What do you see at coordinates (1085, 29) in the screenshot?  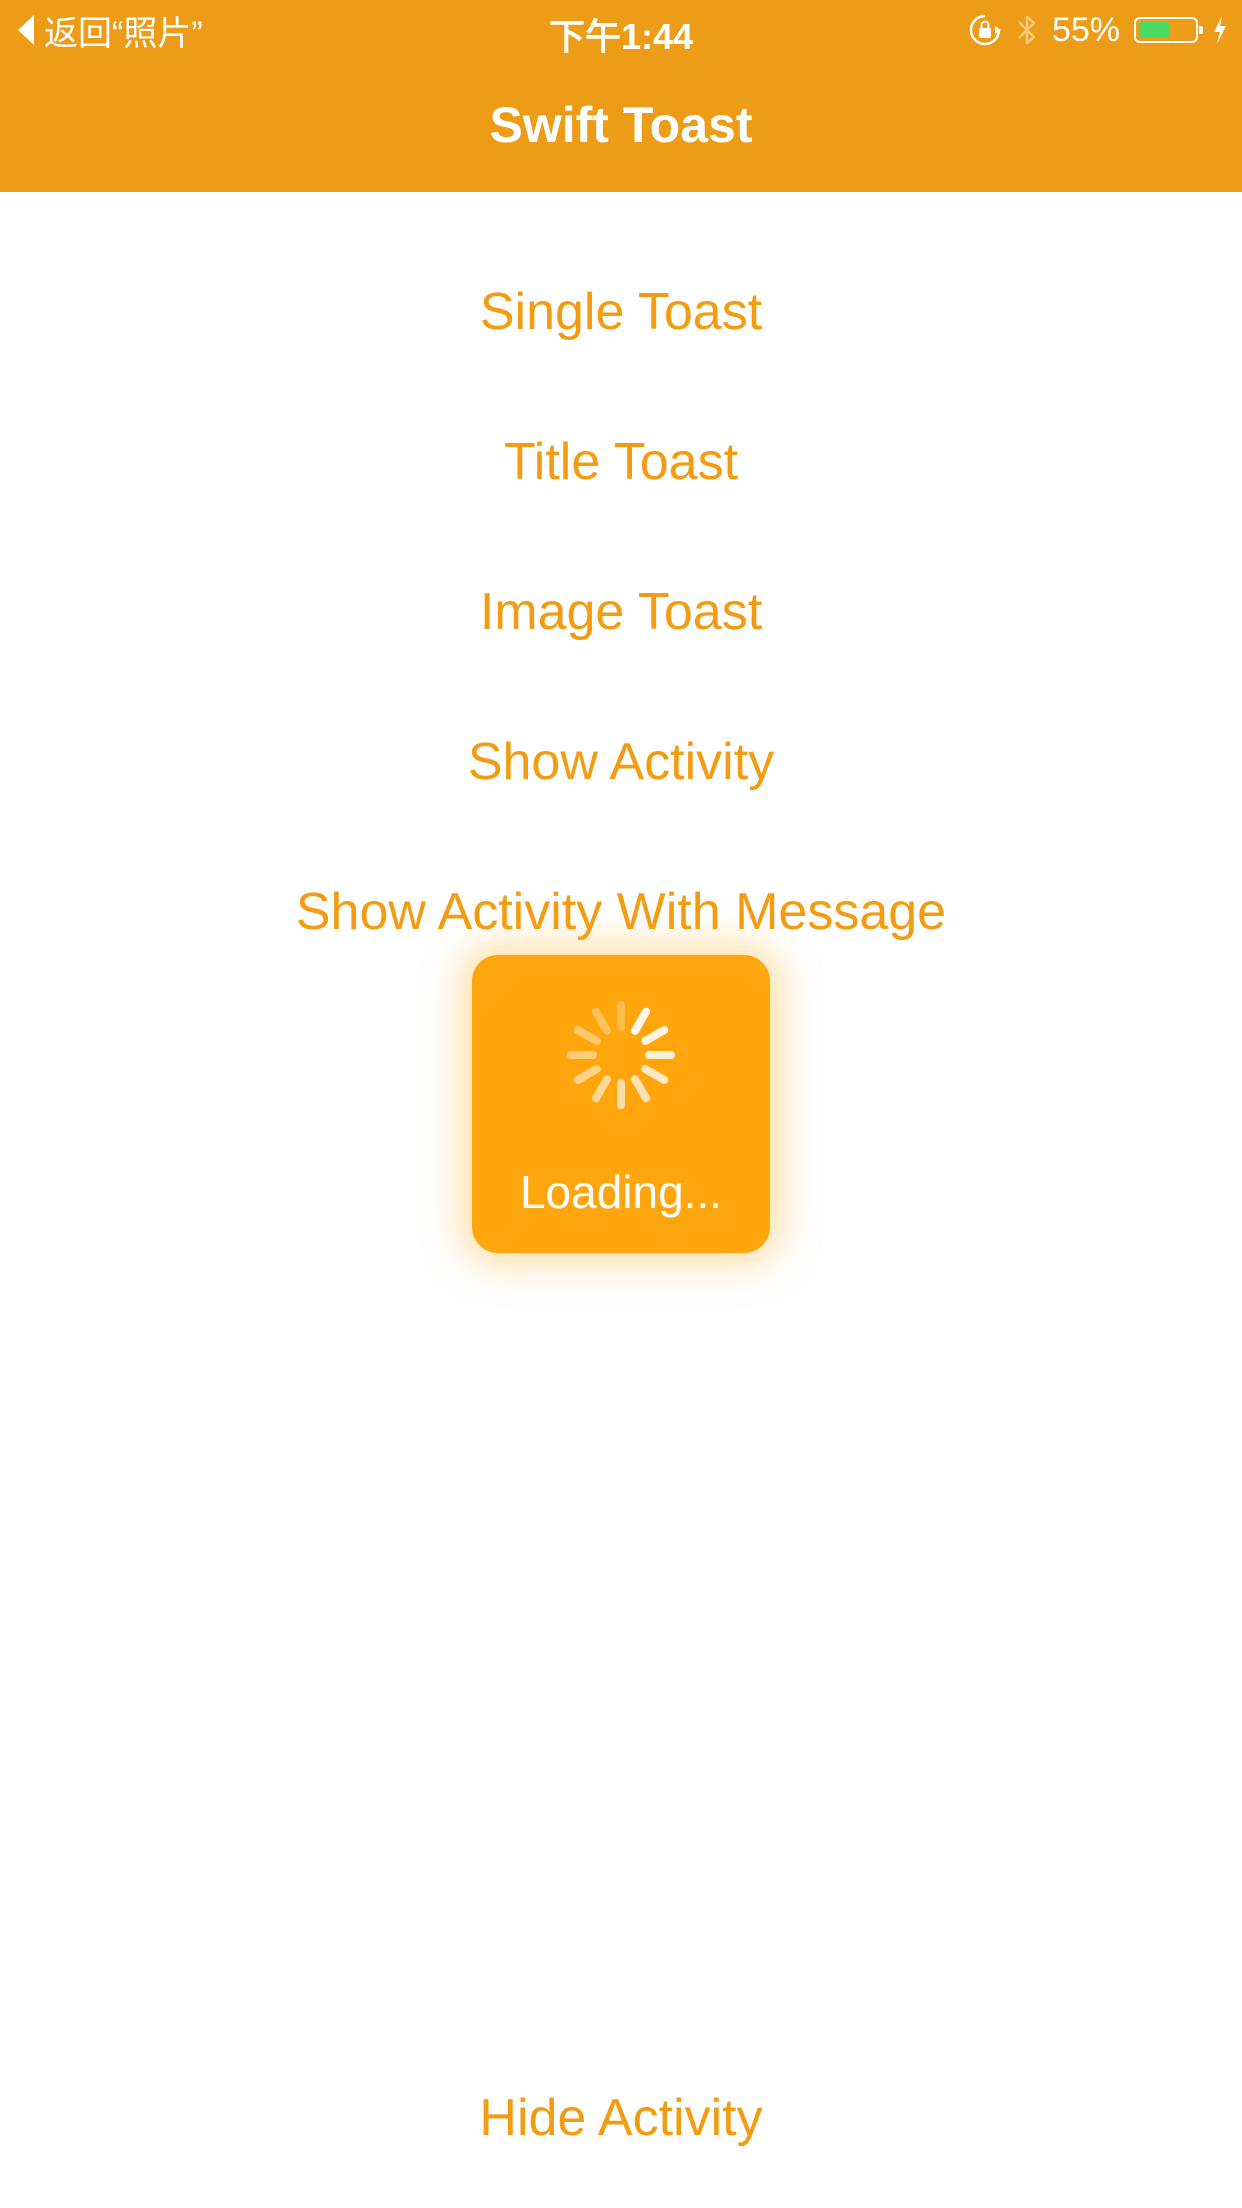 I see `battery-percent: 55%` at bounding box center [1085, 29].